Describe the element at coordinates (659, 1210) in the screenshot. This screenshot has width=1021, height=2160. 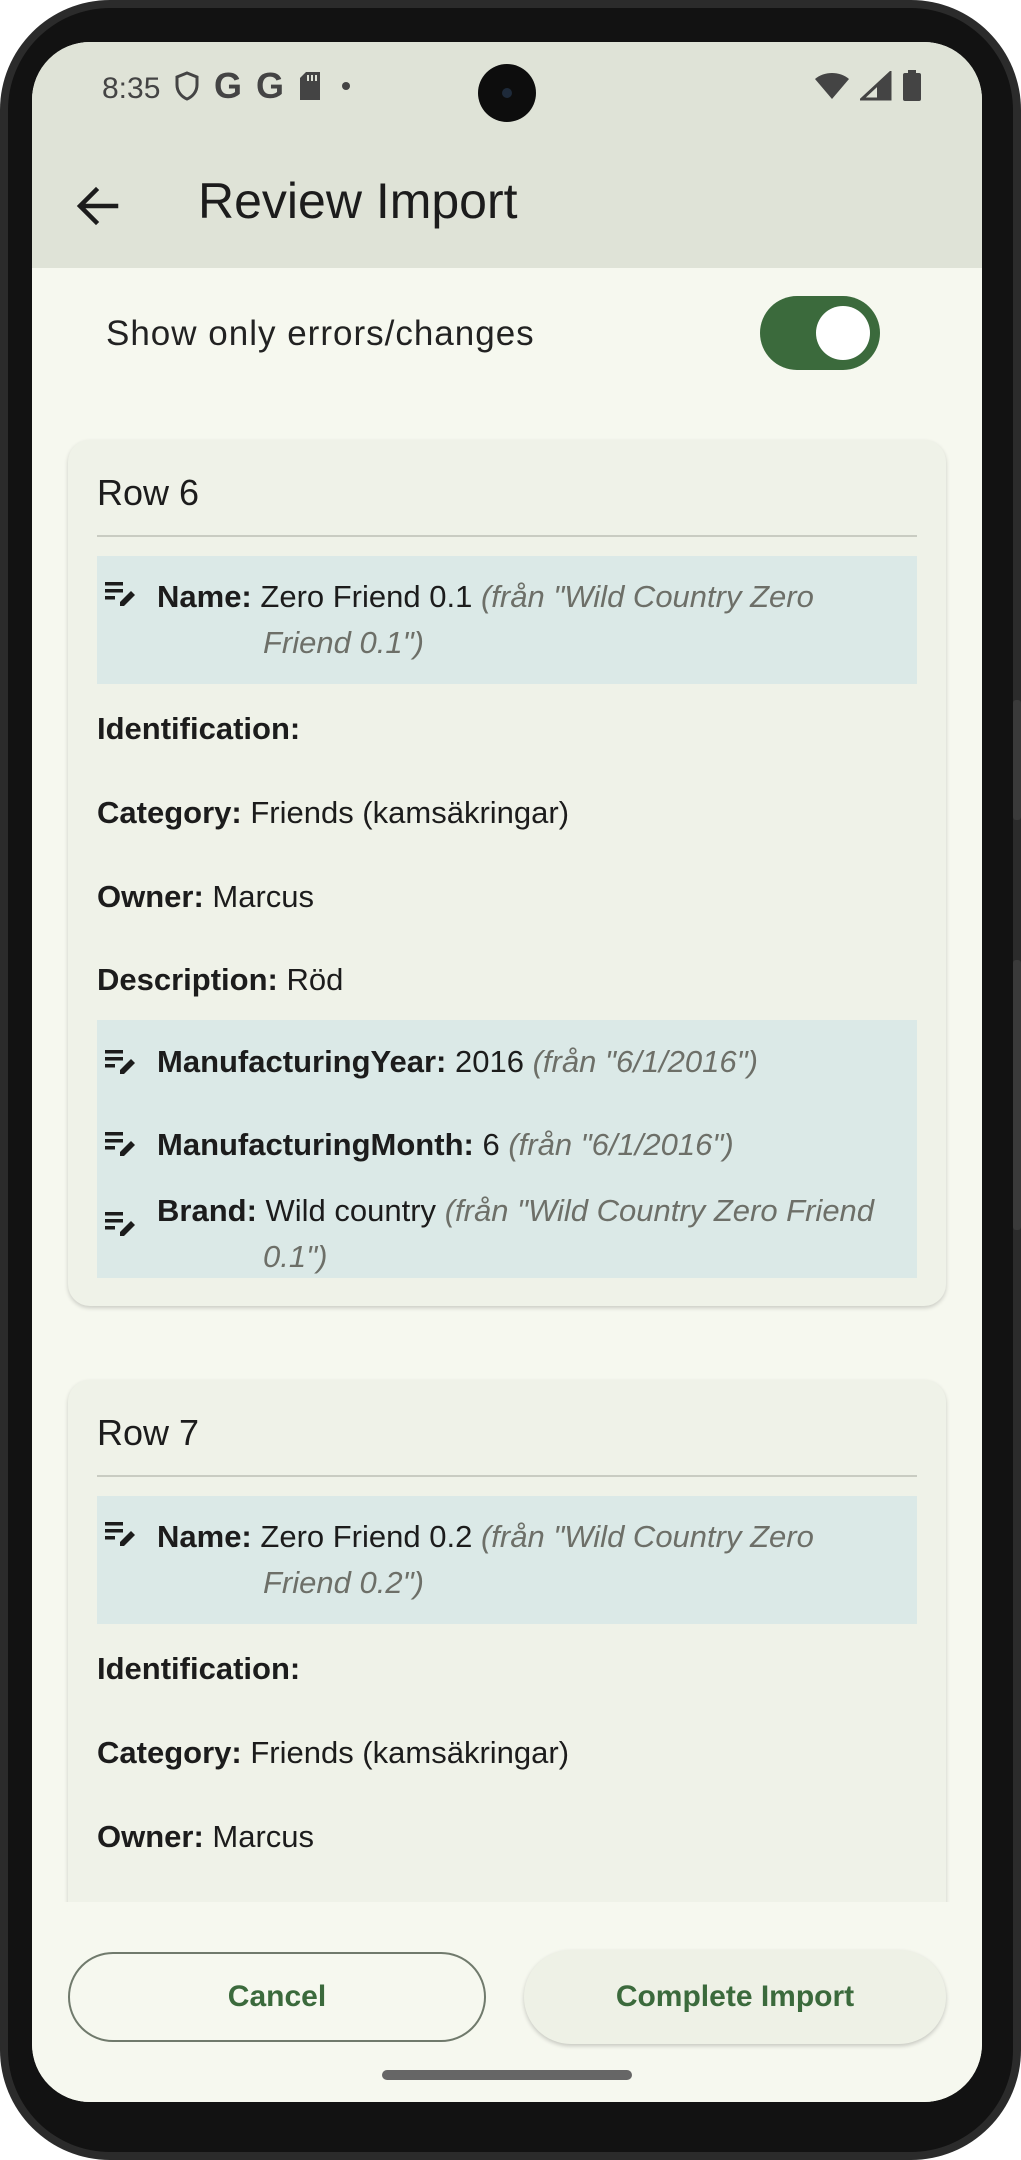
I see `field-original: (från "Wild Country Zero Friend` at that location.